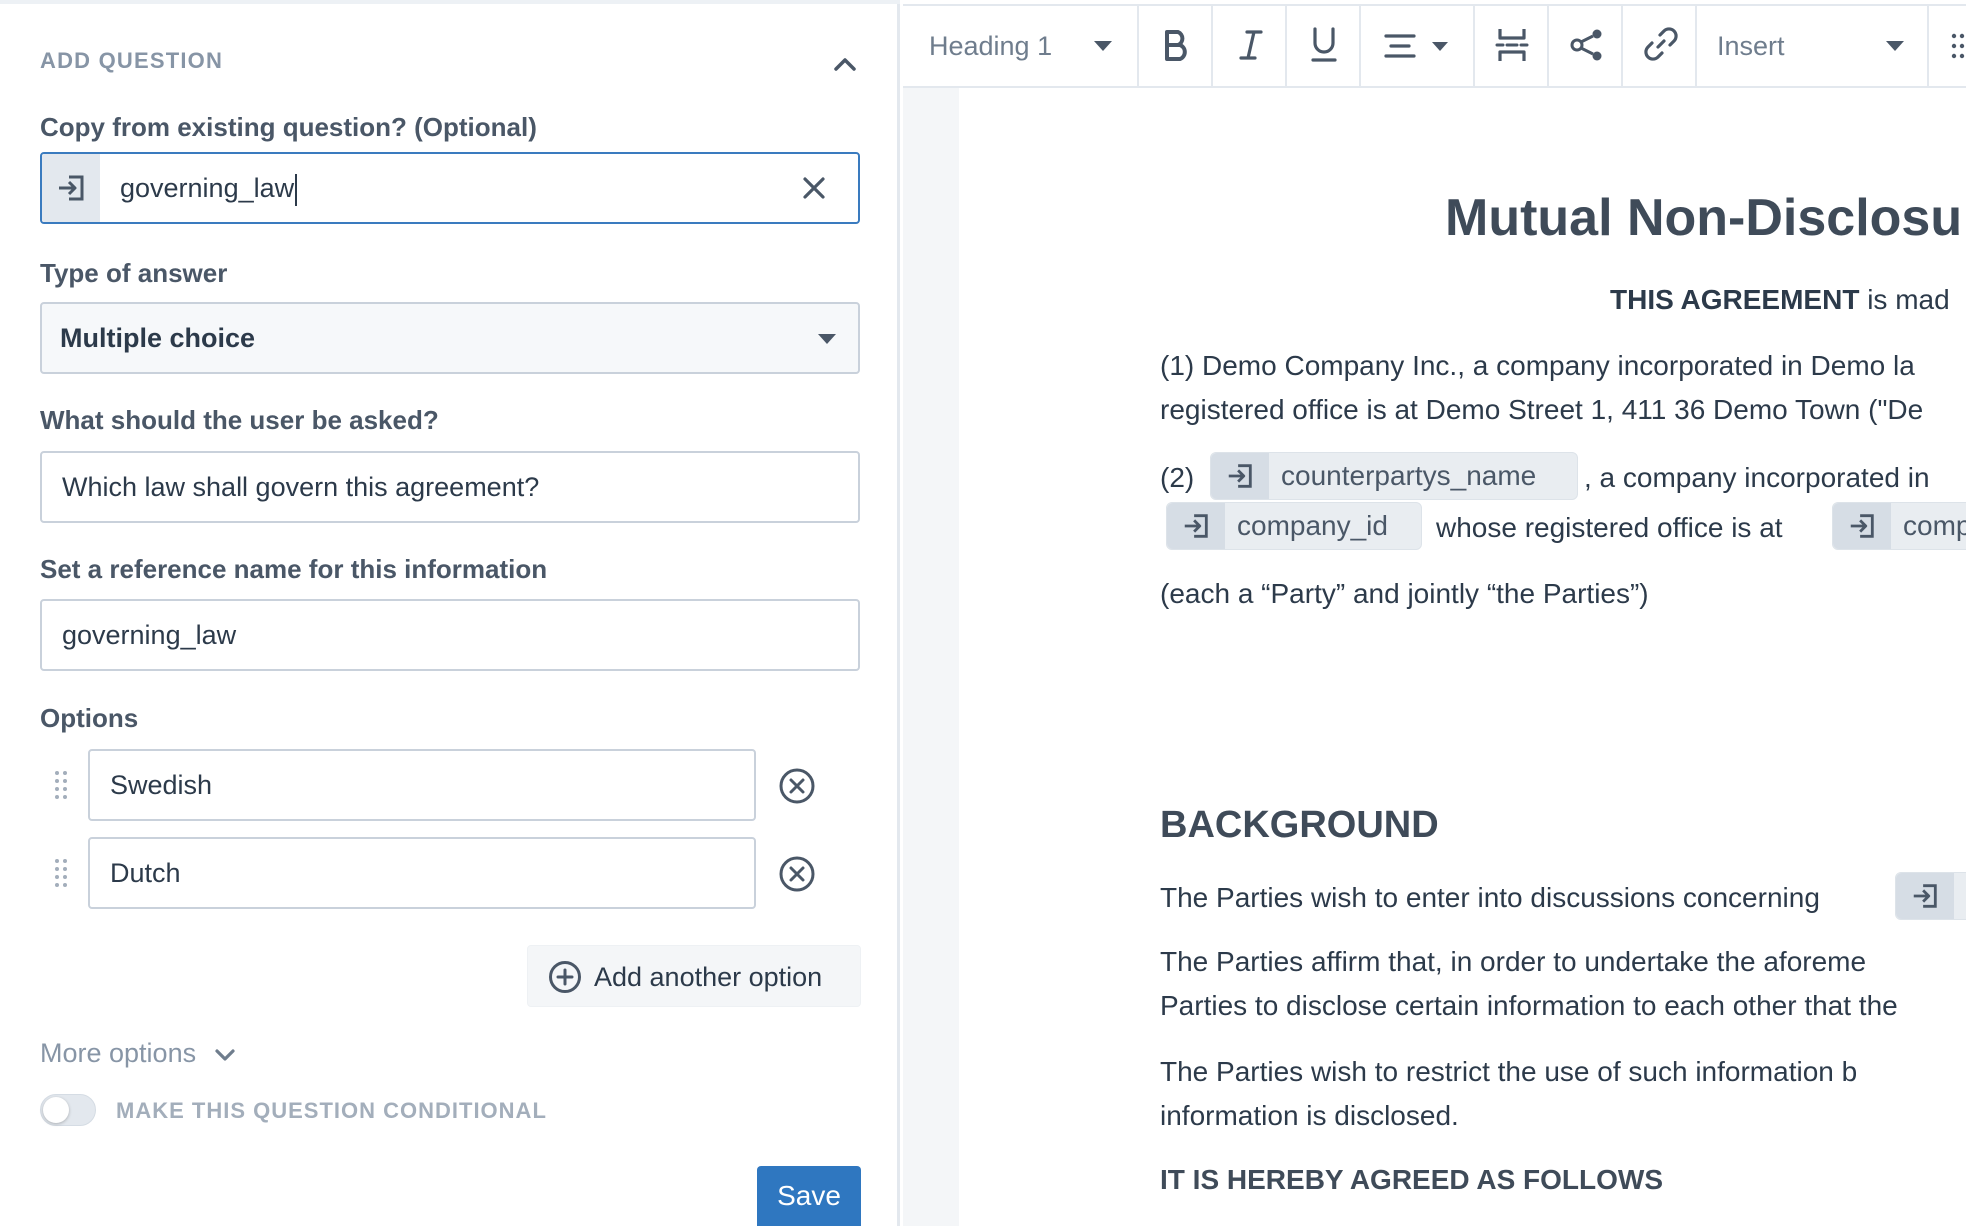 This screenshot has width=1966, height=1226. I want to click on field-chip-company-id: company_id, so click(1294, 526).